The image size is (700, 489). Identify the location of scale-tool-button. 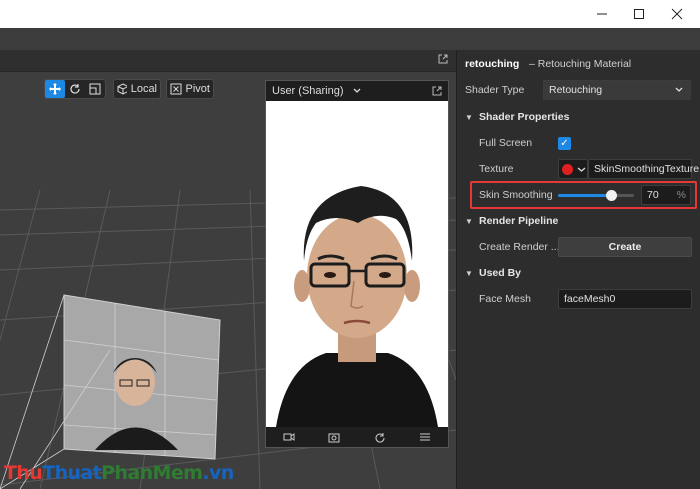
(95, 89).